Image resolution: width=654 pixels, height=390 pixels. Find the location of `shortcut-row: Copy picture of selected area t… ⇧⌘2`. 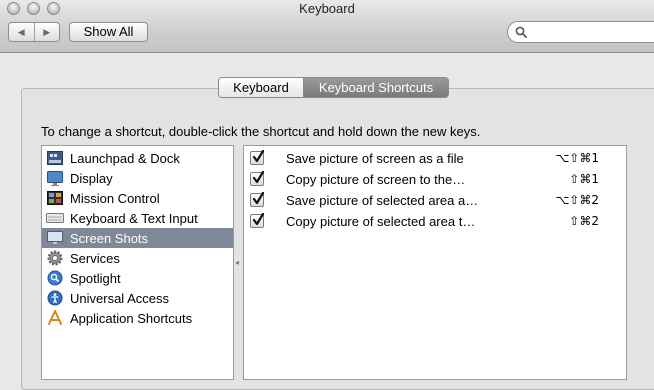

shortcut-row: Copy picture of selected area t… ⇧⌘2 is located at coordinates (435, 221).